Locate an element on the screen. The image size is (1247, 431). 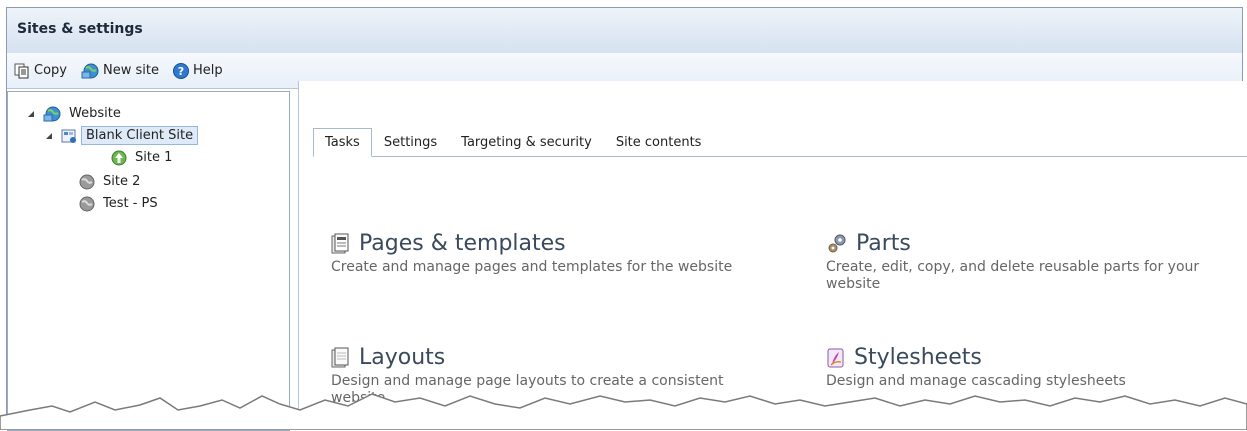
stylesheet-icon is located at coordinates (835, 357).